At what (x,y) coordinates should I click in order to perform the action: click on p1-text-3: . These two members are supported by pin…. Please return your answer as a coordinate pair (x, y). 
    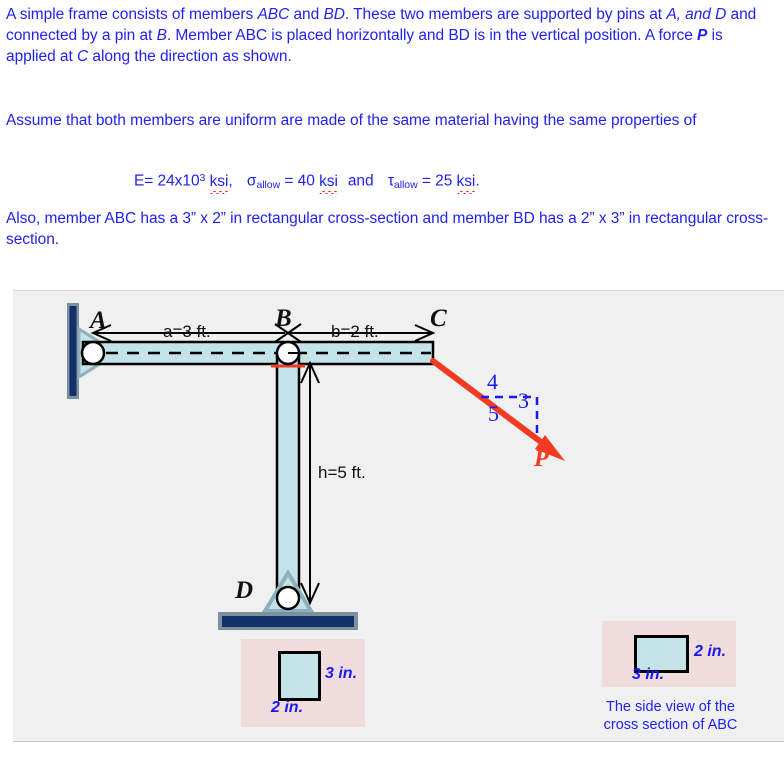
    Looking at the image, I should click on (505, 14).